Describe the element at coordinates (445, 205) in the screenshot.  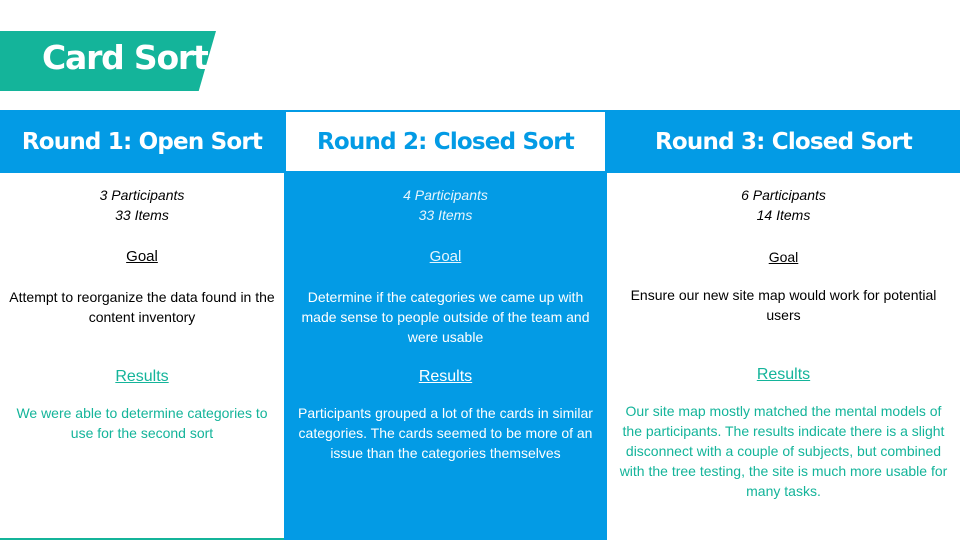
I see `round-2-meta: 4 Participants 33 Items` at that location.